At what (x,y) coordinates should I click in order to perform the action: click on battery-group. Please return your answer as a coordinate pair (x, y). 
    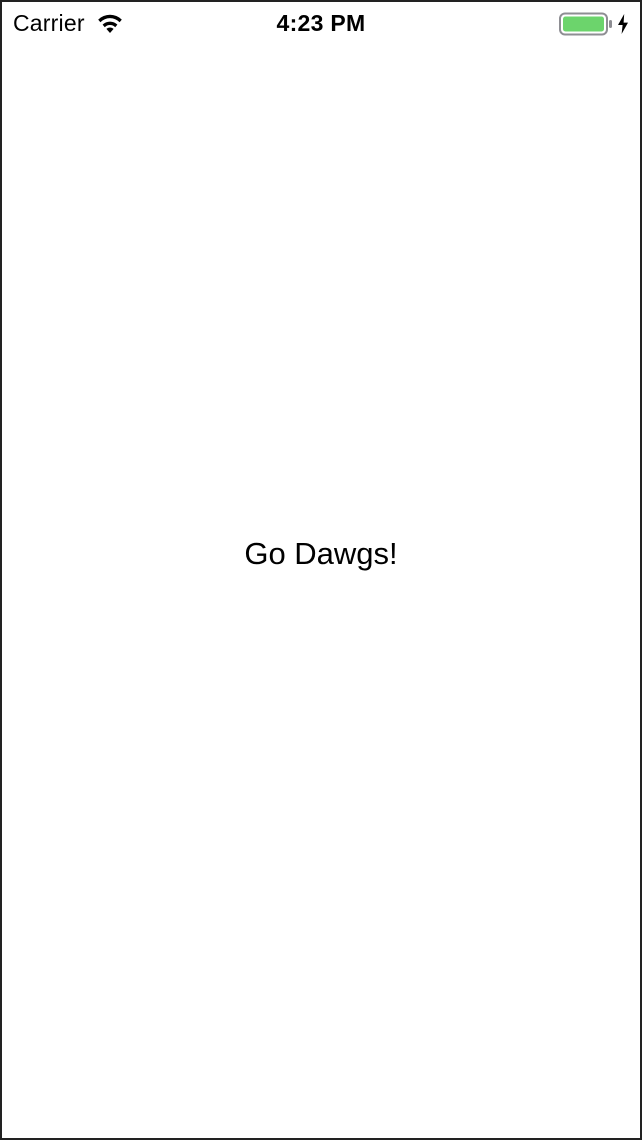
    Looking at the image, I should click on (594, 24).